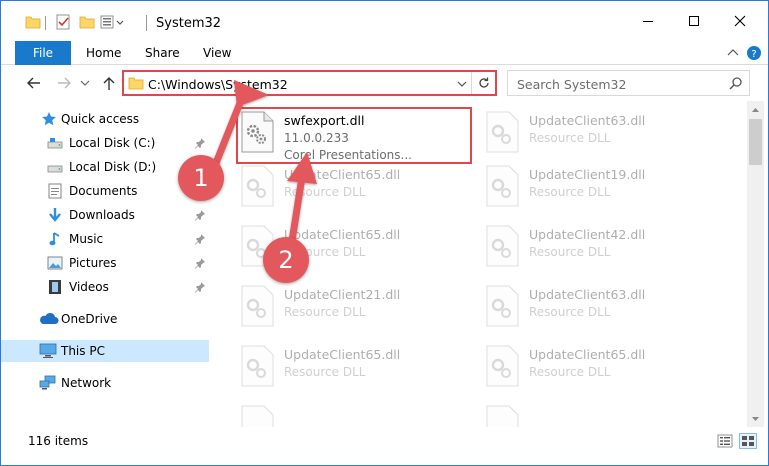 This screenshot has height=466, width=769. I want to click on nav-local-disk-c: Local Disk (C:), so click(105, 143).